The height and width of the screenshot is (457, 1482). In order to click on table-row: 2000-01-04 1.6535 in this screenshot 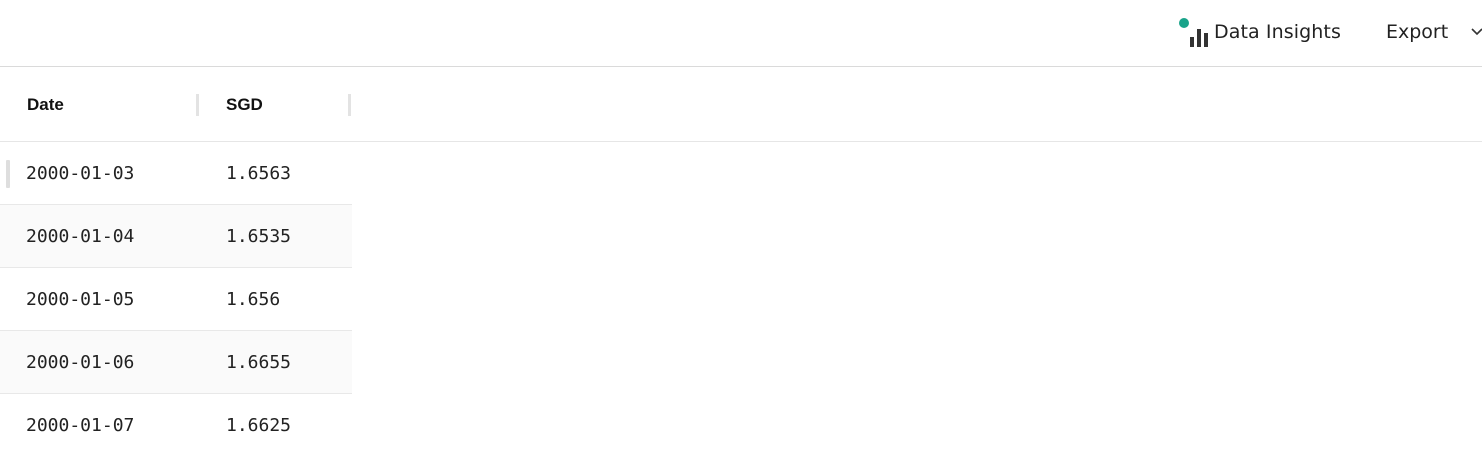, I will do `click(176, 236)`.